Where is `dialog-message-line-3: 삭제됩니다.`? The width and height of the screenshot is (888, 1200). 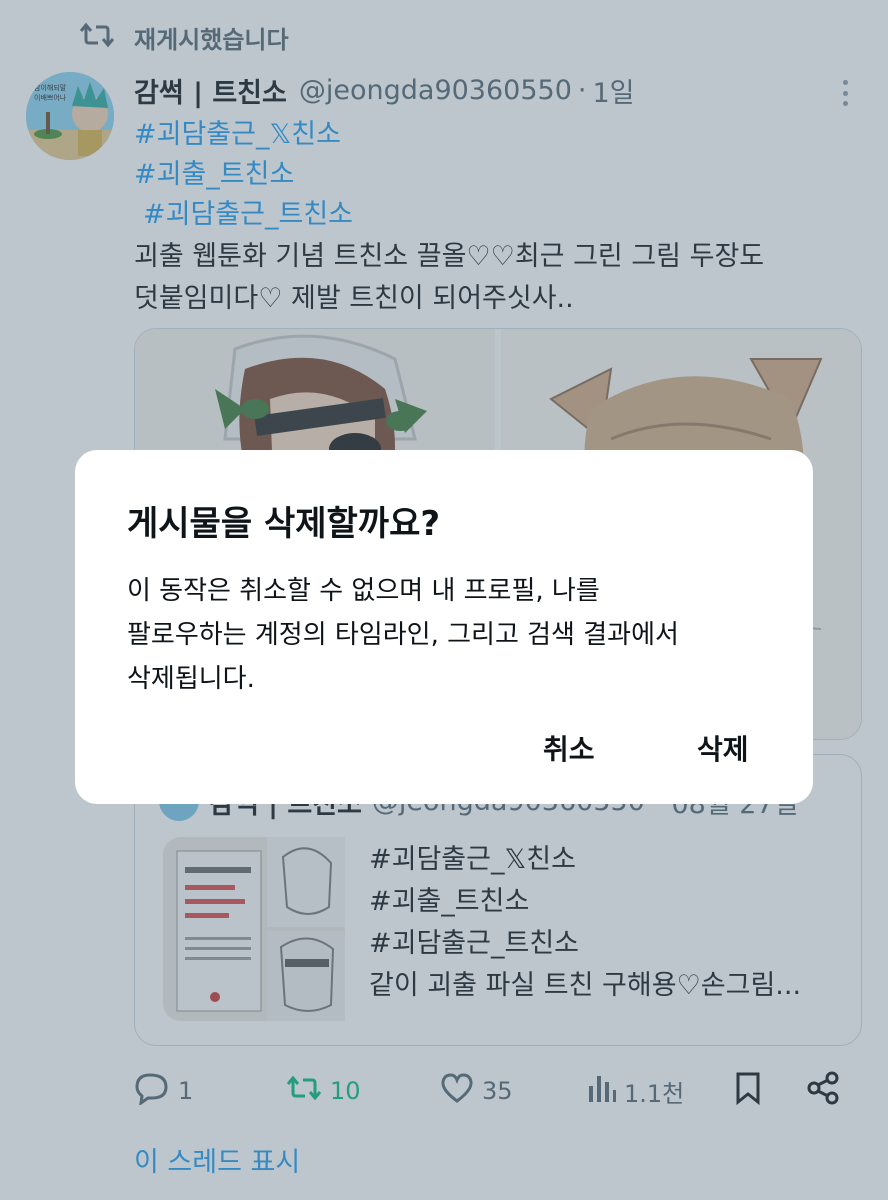
dialog-message-line-3: 삭제됩니다. is located at coordinates (191, 679).